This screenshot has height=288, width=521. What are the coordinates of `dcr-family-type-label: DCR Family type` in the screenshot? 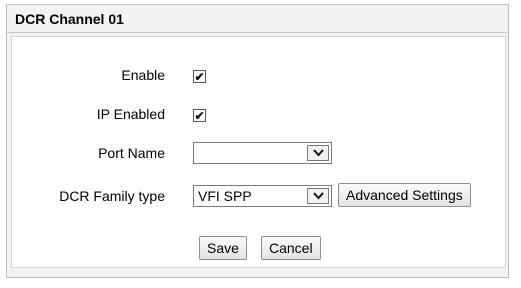 It's located at (112, 196).